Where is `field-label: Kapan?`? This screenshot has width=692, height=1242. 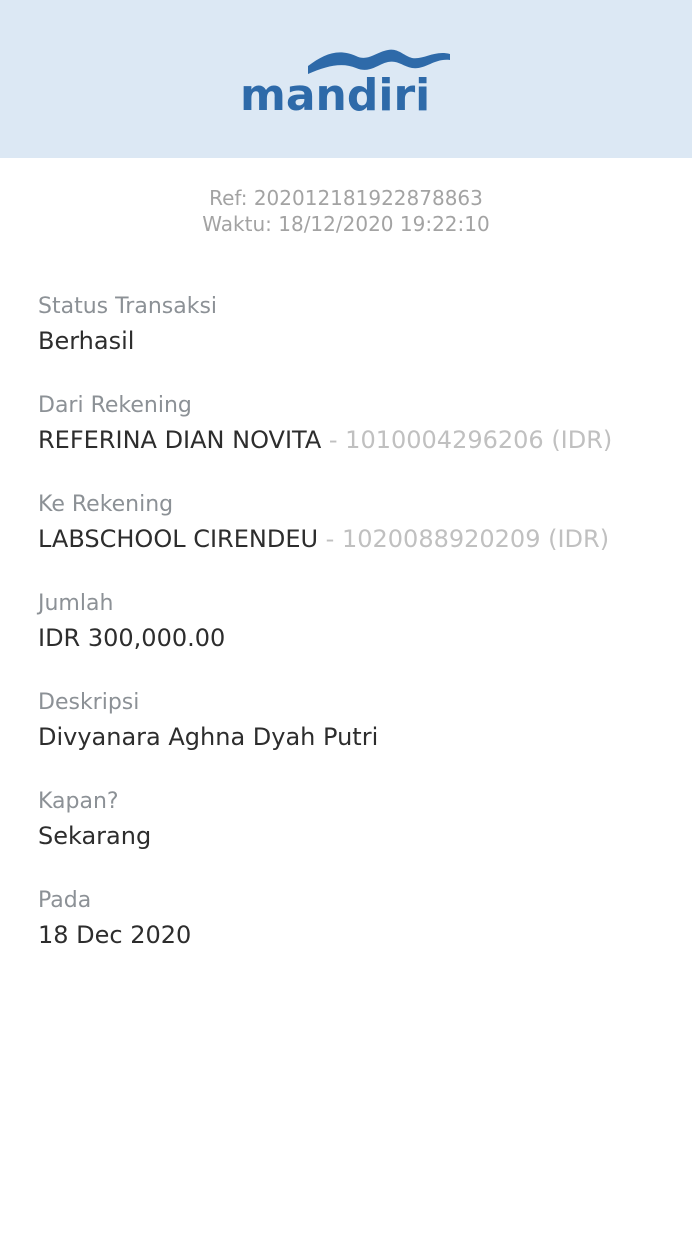
field-label: Kapan? is located at coordinates (78, 801).